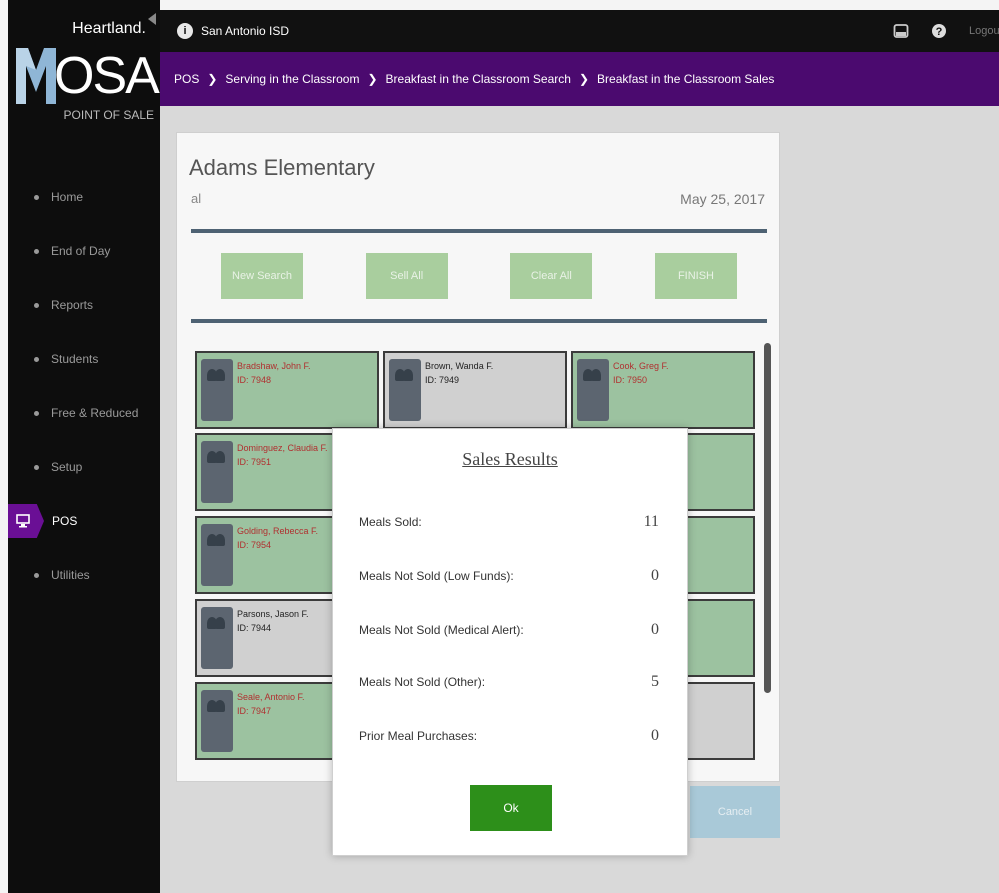 The image size is (999, 893). What do you see at coordinates (984, 31) in the screenshot?
I see `logout-link: Logout` at bounding box center [984, 31].